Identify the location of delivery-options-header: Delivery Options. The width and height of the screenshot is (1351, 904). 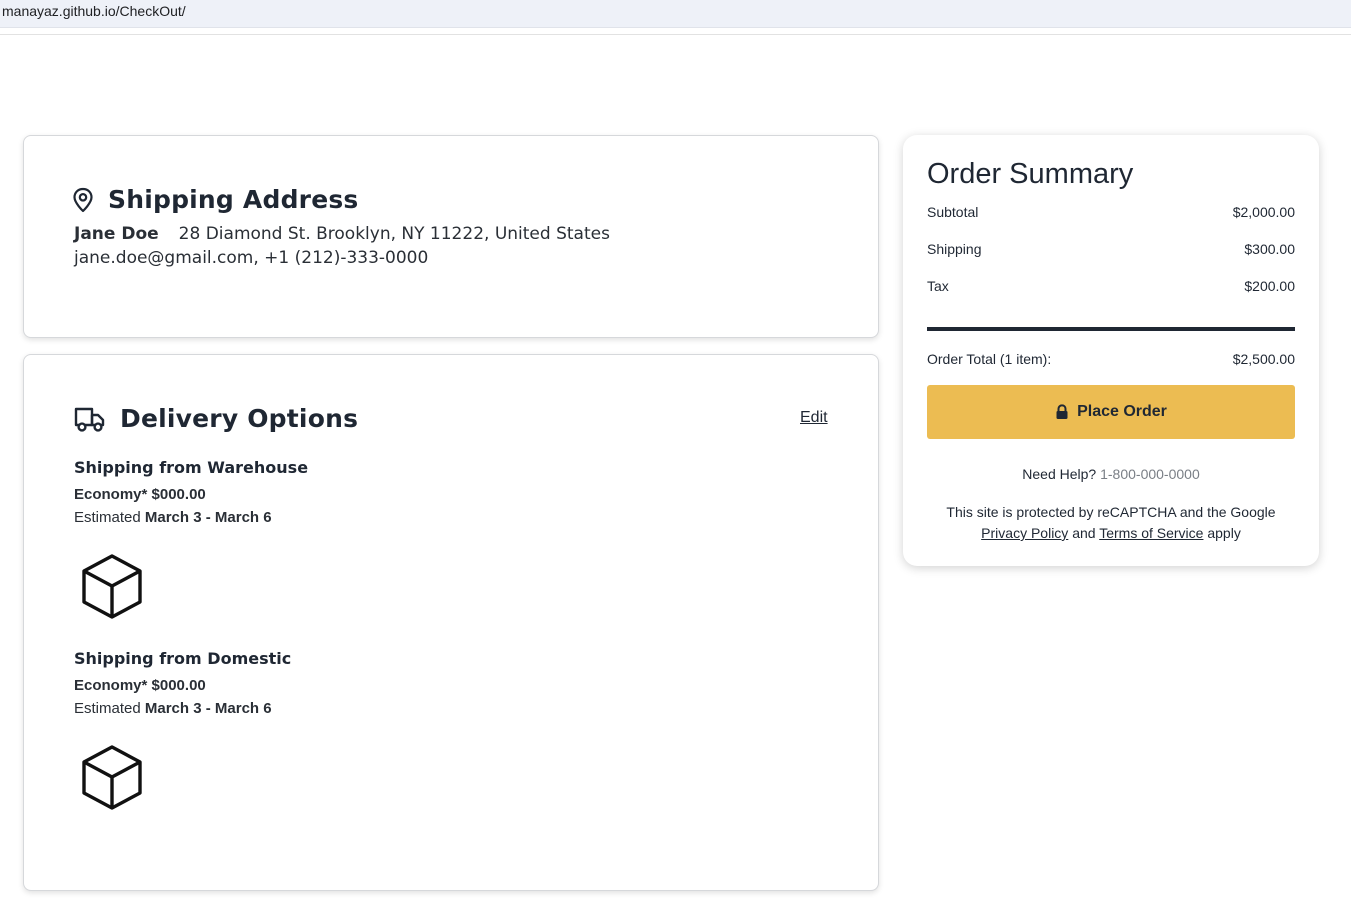
(216, 418).